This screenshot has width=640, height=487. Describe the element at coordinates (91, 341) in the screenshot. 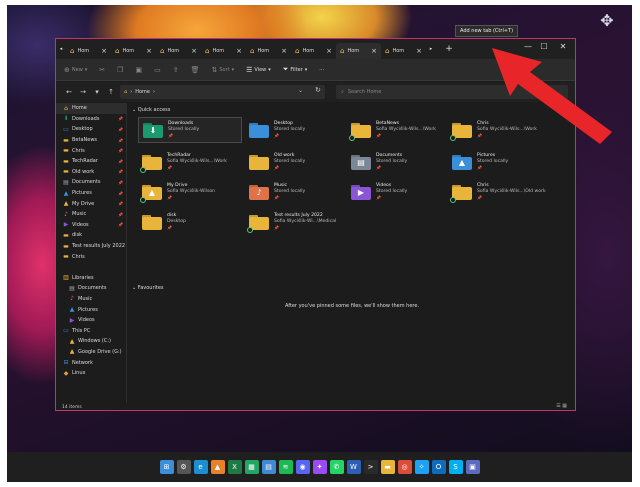

I see `sidebar-item-windows-c: ▲ Windows (C:)` at that location.